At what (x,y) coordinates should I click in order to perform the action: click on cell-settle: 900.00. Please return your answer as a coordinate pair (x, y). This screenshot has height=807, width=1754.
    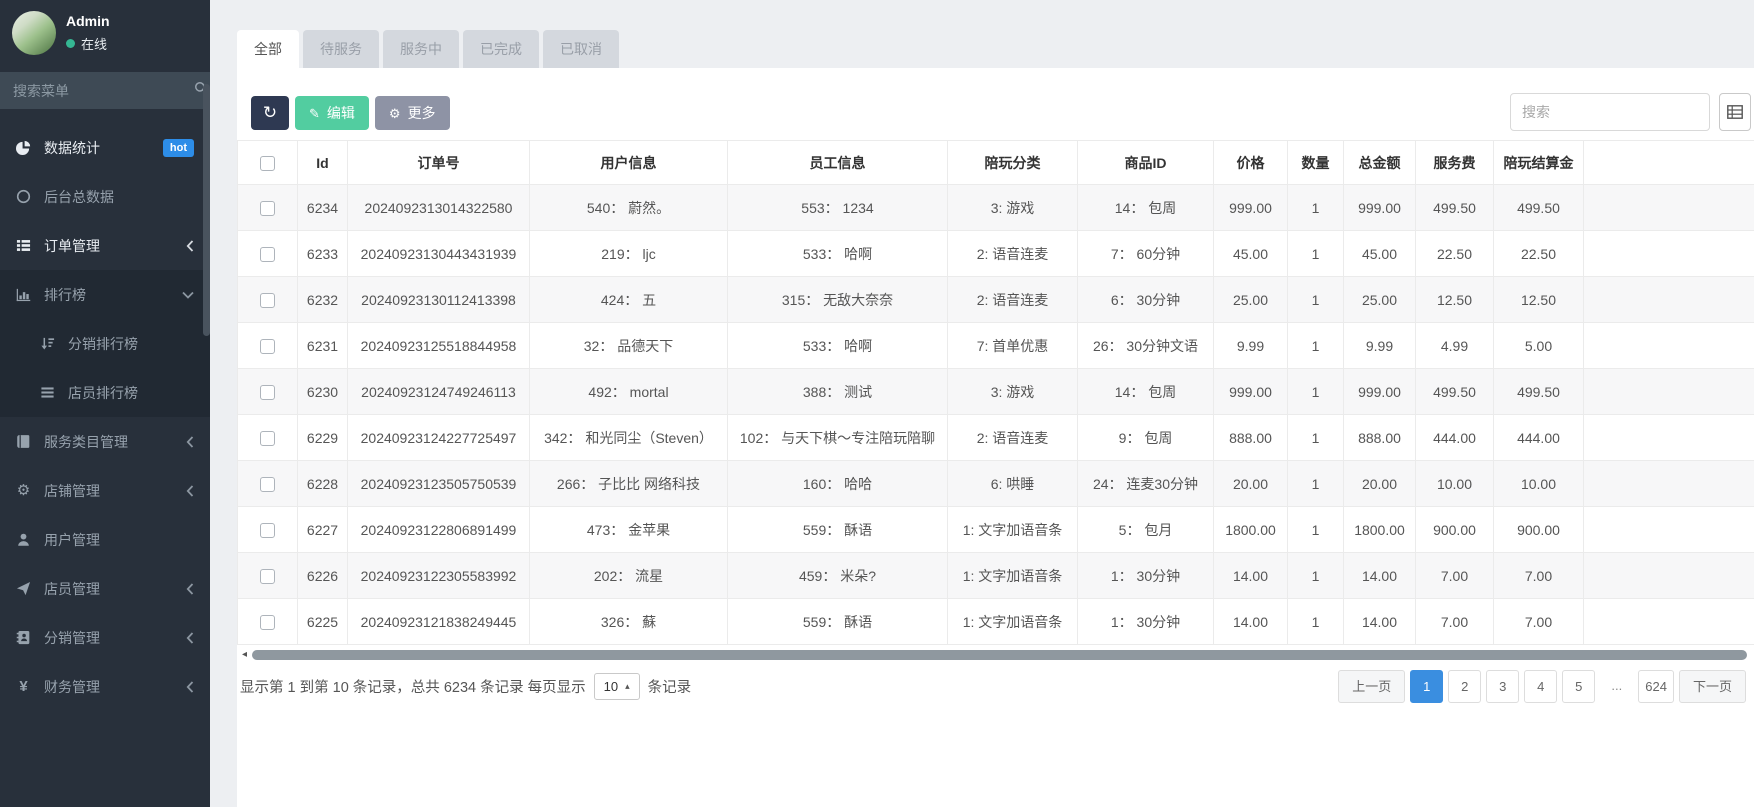
    Looking at the image, I should click on (1538, 529).